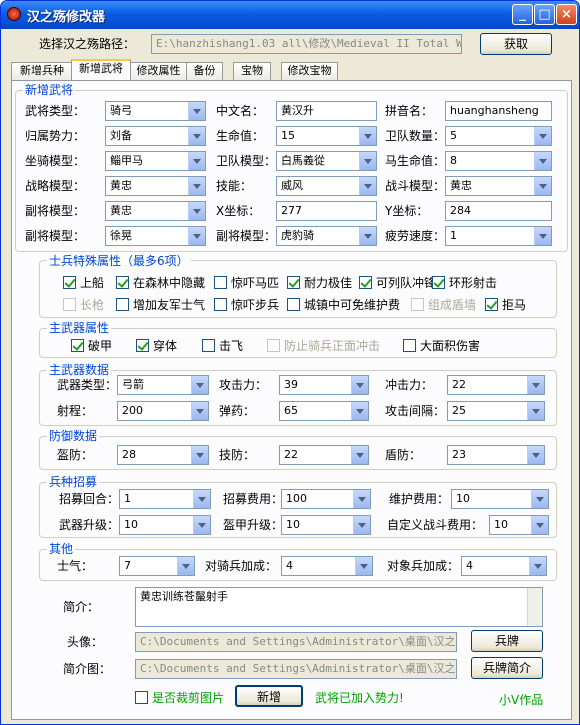  I want to click on other-field-0-0-dropdown-arrow-icon, so click(185, 566).